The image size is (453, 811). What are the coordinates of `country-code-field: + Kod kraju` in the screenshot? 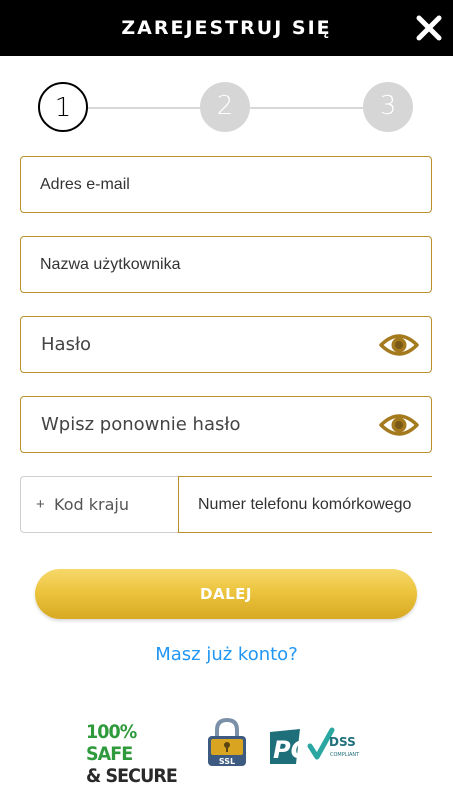 It's located at (99, 504).